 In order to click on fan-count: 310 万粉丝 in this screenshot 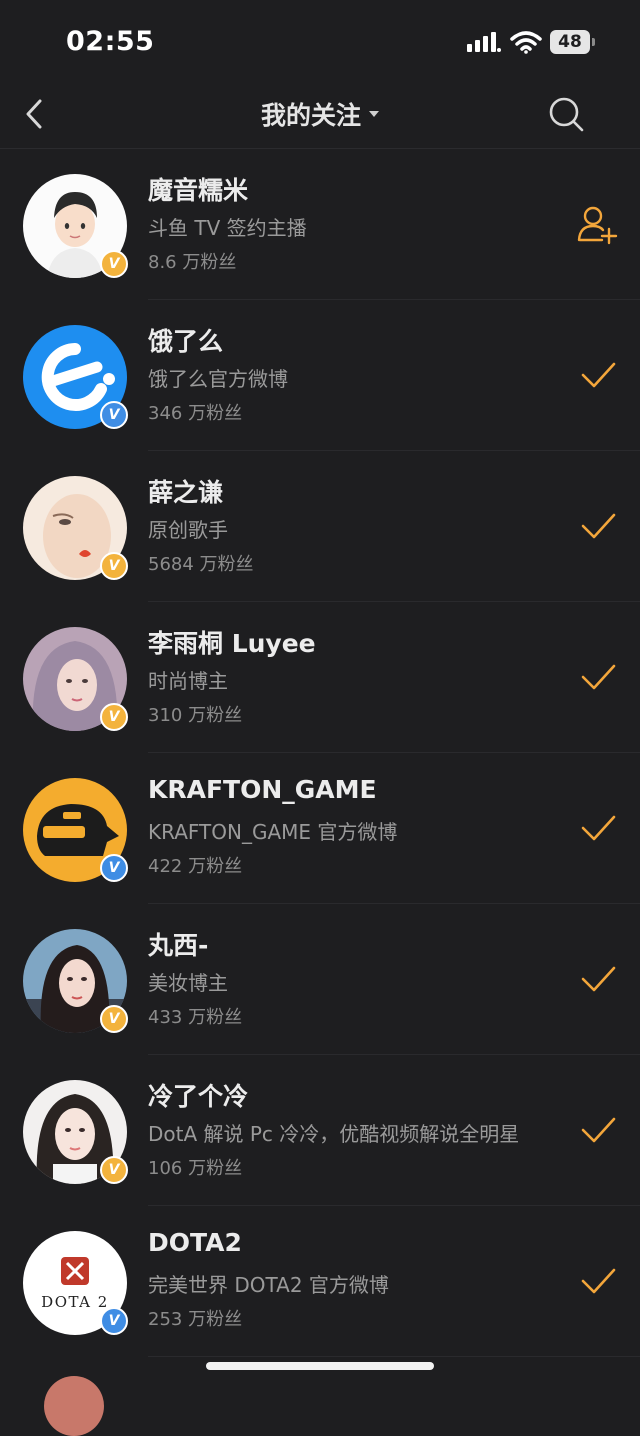, I will do `click(195, 715)`.